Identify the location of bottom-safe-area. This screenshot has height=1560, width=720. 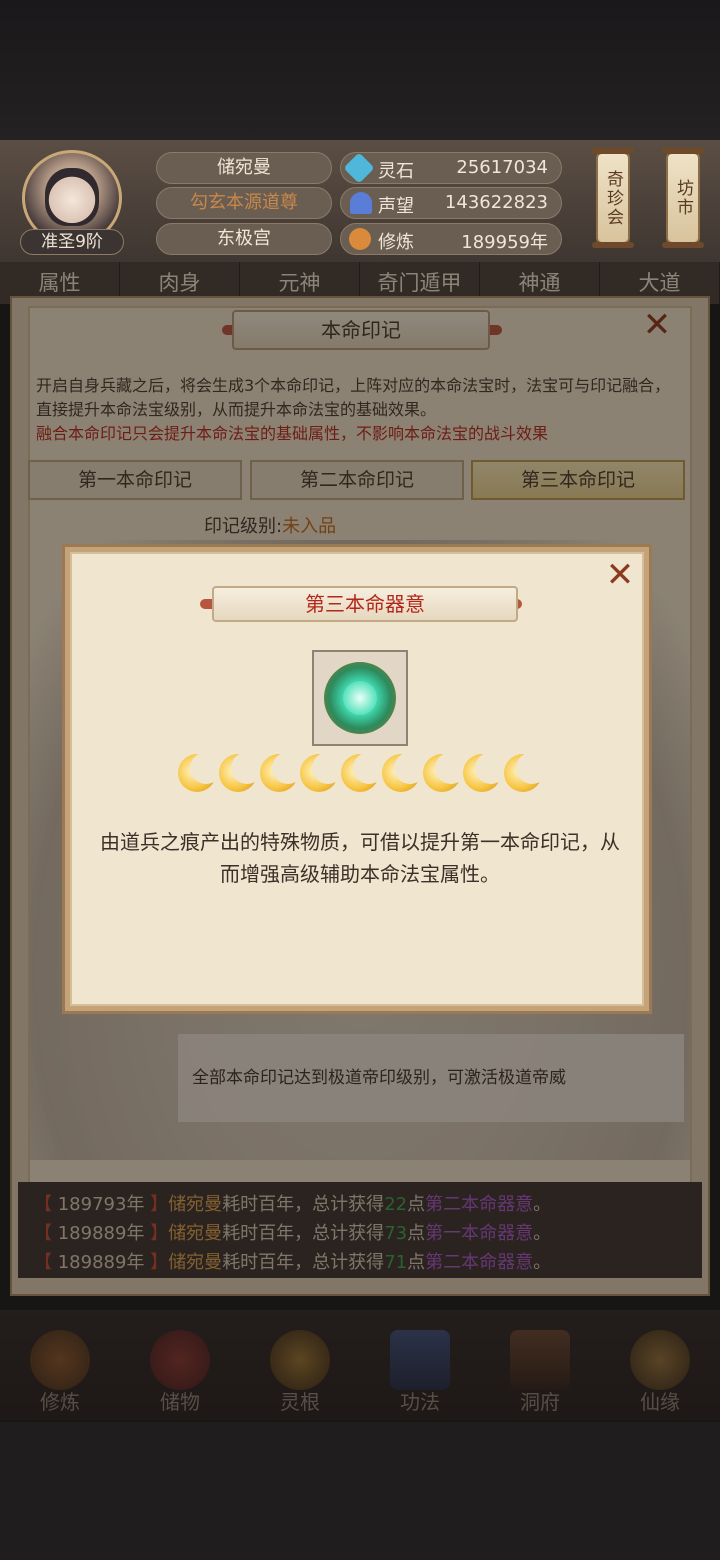
(360, 1490).